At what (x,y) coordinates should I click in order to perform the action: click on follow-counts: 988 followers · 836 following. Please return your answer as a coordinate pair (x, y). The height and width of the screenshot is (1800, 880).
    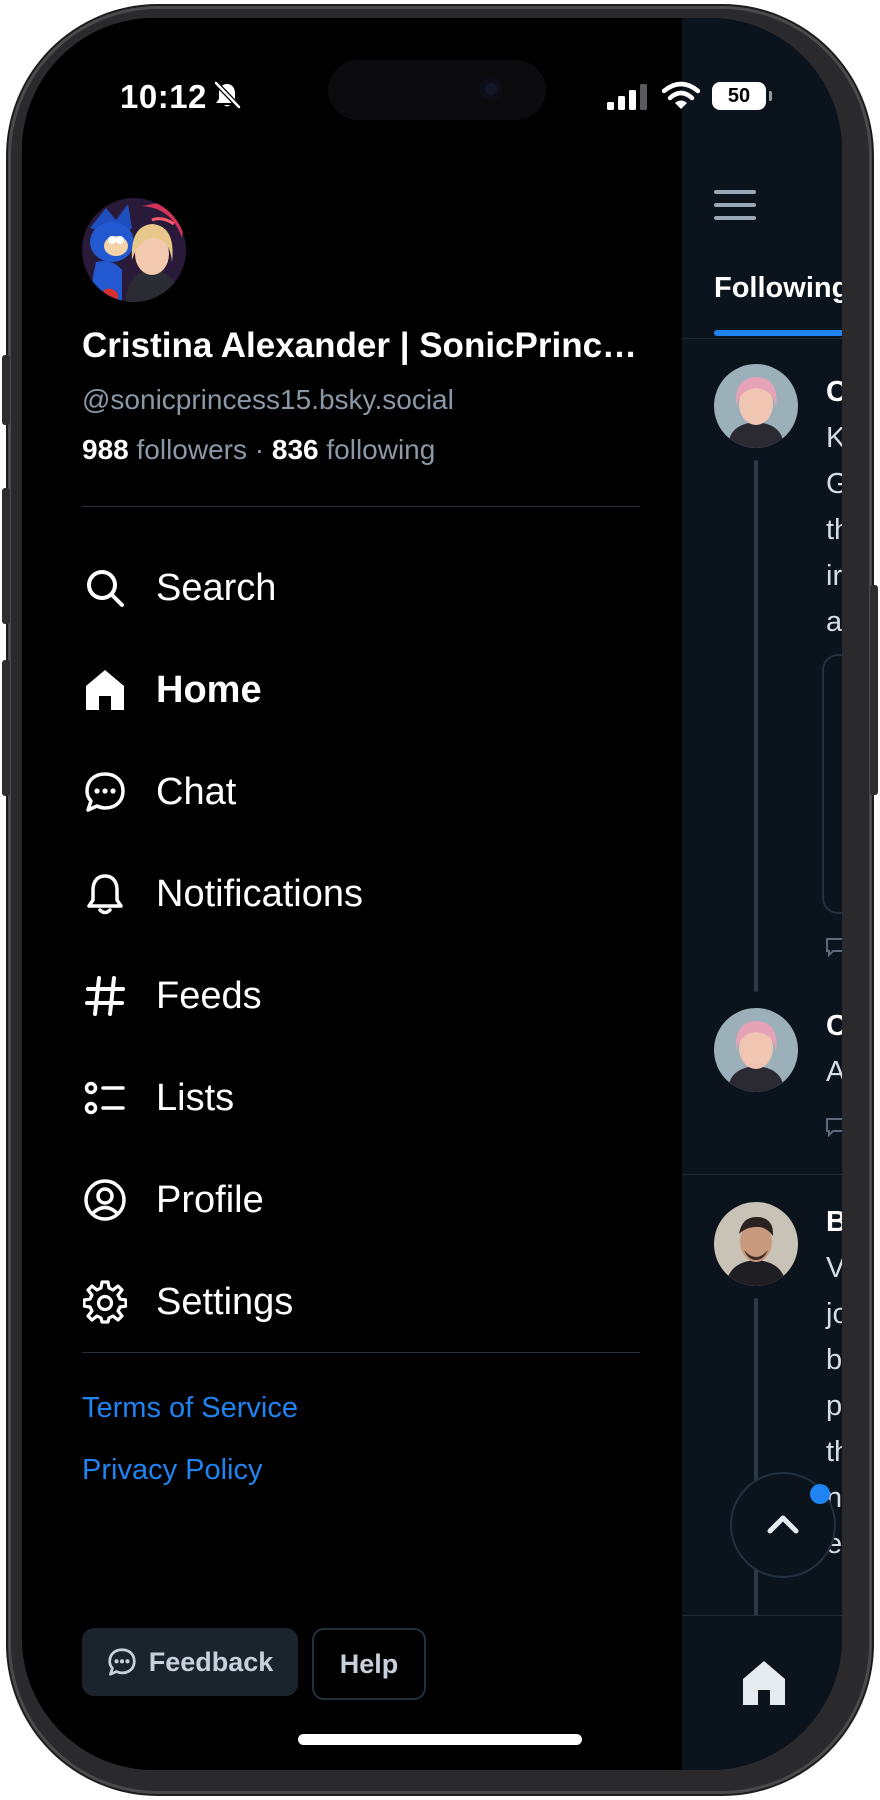
    Looking at the image, I should click on (258, 450).